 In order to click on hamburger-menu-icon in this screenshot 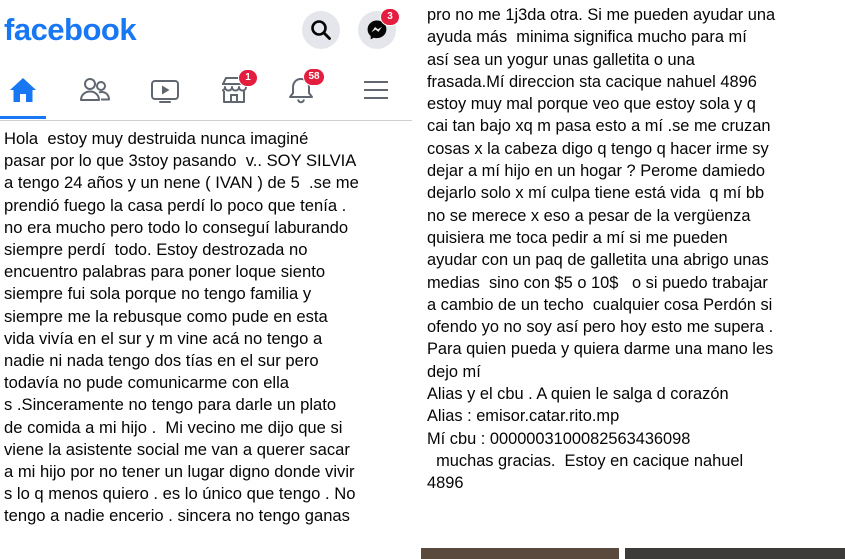, I will do `click(376, 90)`.